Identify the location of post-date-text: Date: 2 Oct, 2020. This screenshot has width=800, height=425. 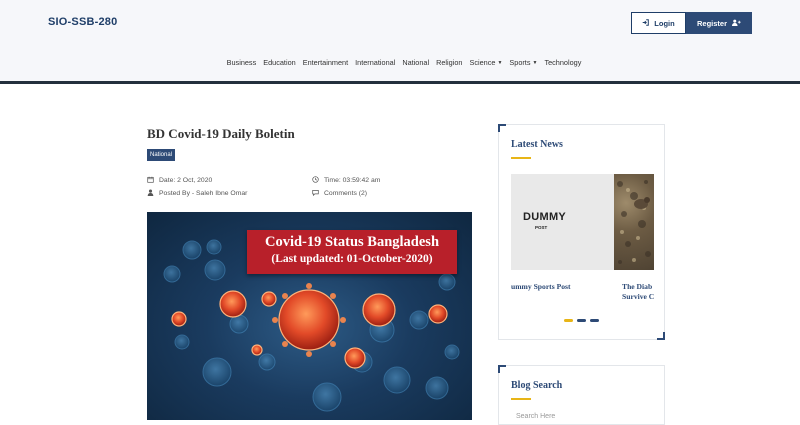
(186, 180).